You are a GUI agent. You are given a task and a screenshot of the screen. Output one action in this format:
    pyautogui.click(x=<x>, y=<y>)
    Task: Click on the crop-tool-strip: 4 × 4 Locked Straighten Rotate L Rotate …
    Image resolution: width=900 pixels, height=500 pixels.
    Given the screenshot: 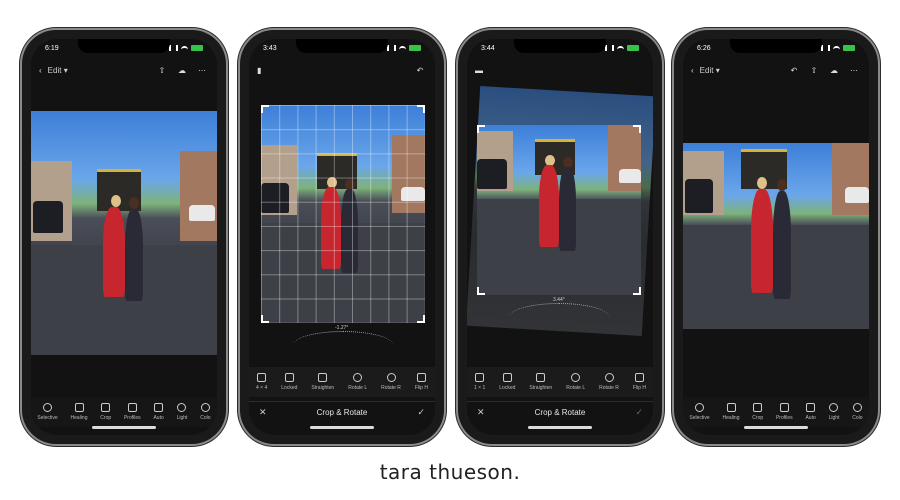 What is the action you would take?
    pyautogui.click(x=342, y=382)
    